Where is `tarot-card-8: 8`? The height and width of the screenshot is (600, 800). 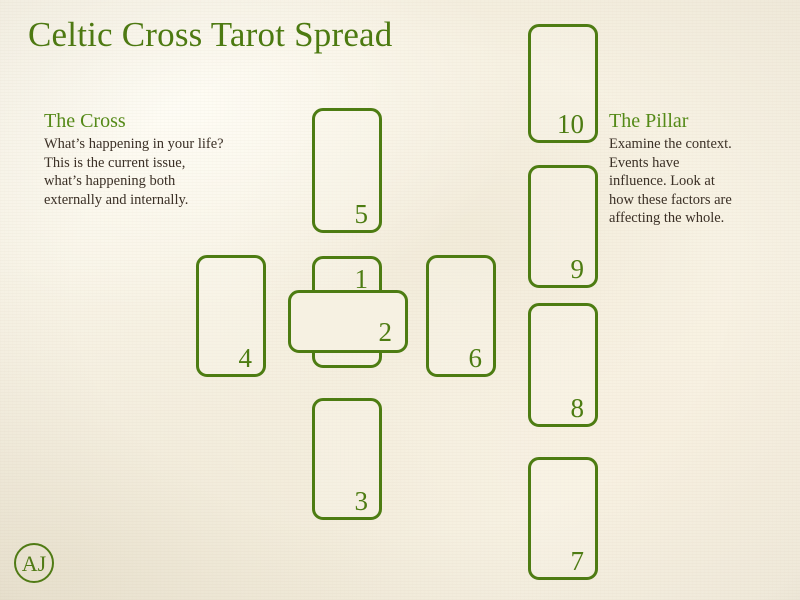
tarot-card-8: 8 is located at coordinates (563, 365).